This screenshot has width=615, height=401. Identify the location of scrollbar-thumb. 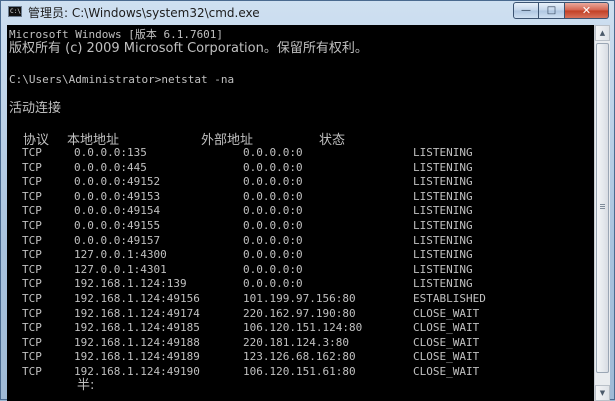
(602, 208).